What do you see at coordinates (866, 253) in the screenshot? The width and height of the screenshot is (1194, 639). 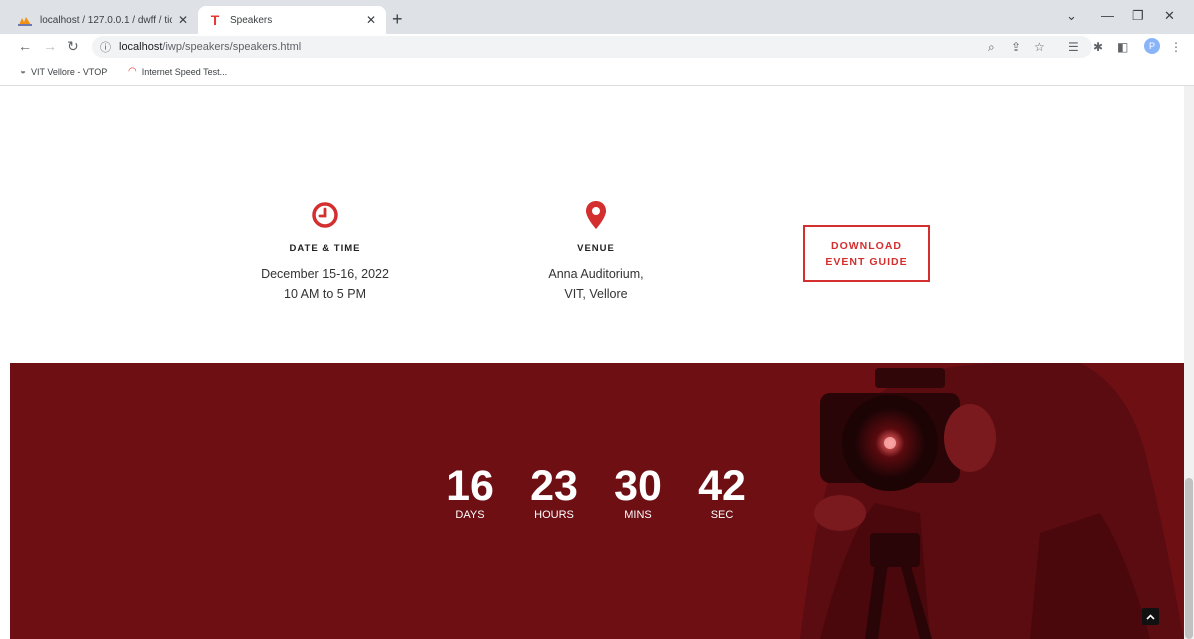 I see `download-event-guide-button: DOWNLOAD EVENT GUIDE` at bounding box center [866, 253].